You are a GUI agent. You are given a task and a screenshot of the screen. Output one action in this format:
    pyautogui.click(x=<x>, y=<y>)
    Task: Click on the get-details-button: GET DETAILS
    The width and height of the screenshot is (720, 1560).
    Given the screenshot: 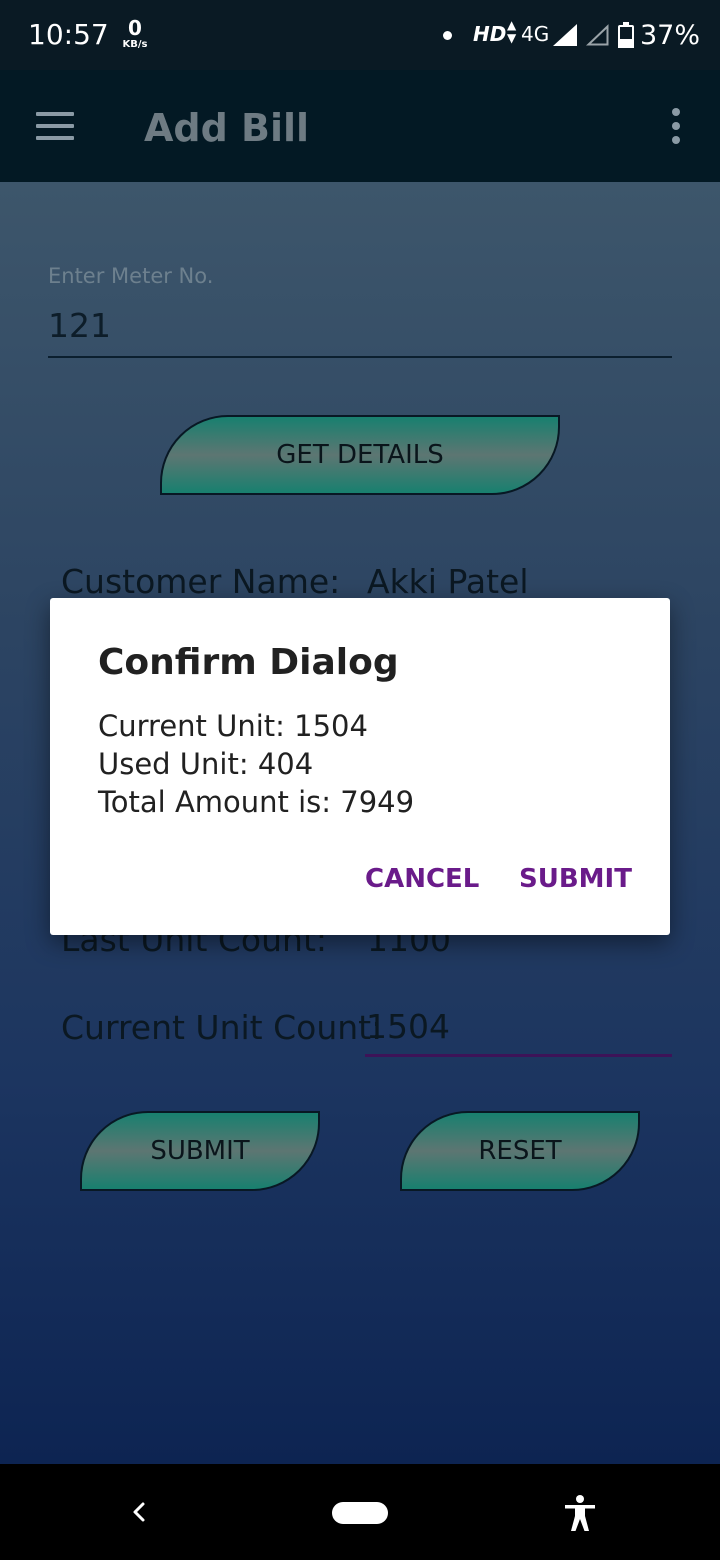 What is the action you would take?
    pyautogui.click(x=360, y=455)
    